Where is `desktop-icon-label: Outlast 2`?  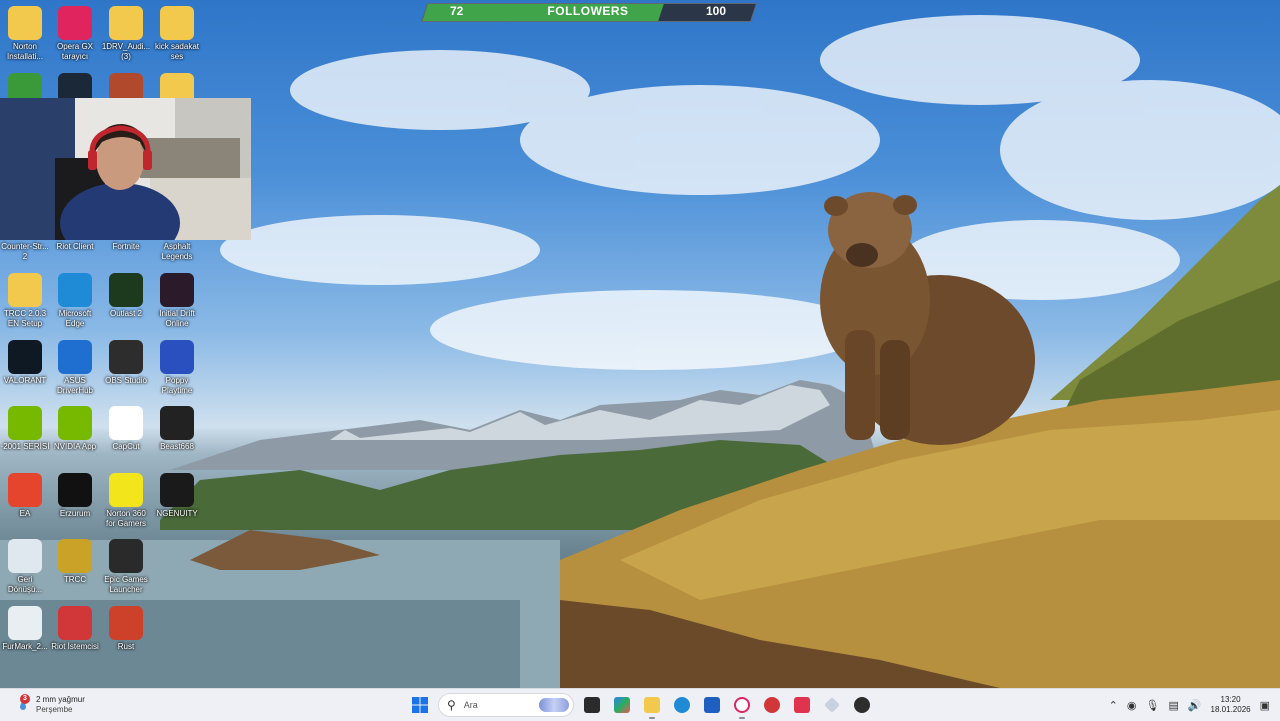 desktop-icon-label: Outlast 2 is located at coordinates (125, 313).